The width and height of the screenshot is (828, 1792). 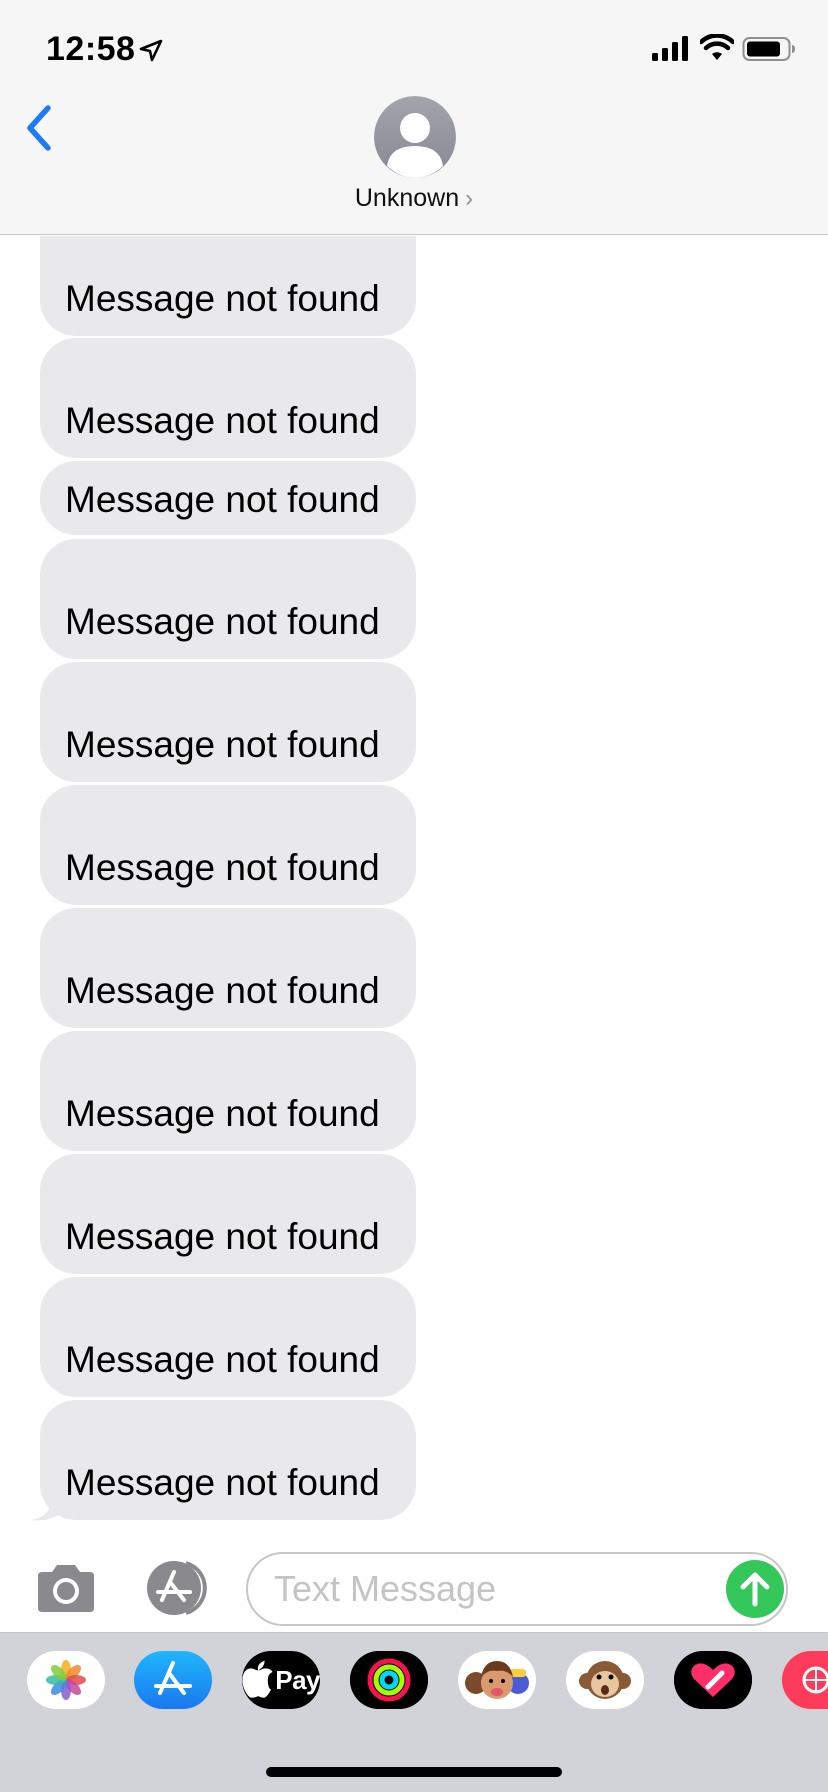 What do you see at coordinates (176, 1588) in the screenshot?
I see `app-store-drawer-icon` at bounding box center [176, 1588].